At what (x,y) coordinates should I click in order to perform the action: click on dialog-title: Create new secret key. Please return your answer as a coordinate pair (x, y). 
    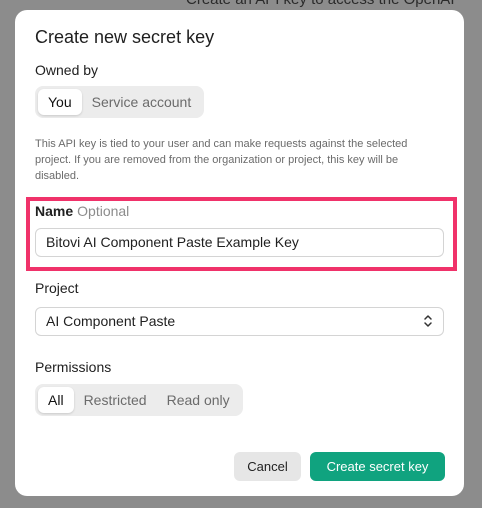
    Looking at the image, I should click on (125, 37).